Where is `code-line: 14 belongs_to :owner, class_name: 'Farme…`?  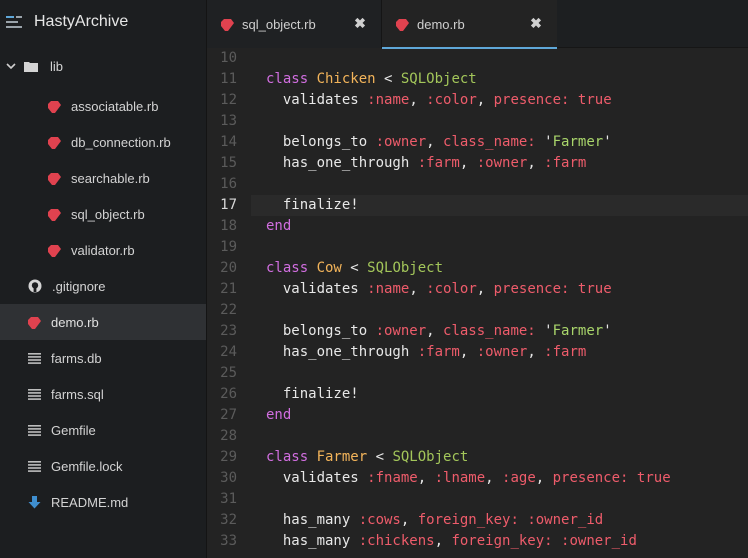 code-line: 14 belongs_to :owner, class_name: 'Farme… is located at coordinates (484, 142).